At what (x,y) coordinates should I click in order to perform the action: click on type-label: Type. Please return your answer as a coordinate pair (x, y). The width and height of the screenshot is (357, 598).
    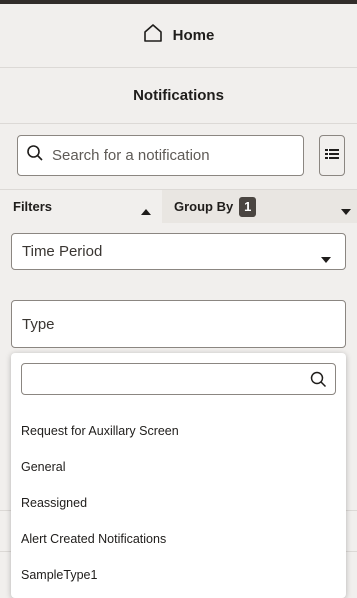
    Looking at the image, I should click on (38, 324).